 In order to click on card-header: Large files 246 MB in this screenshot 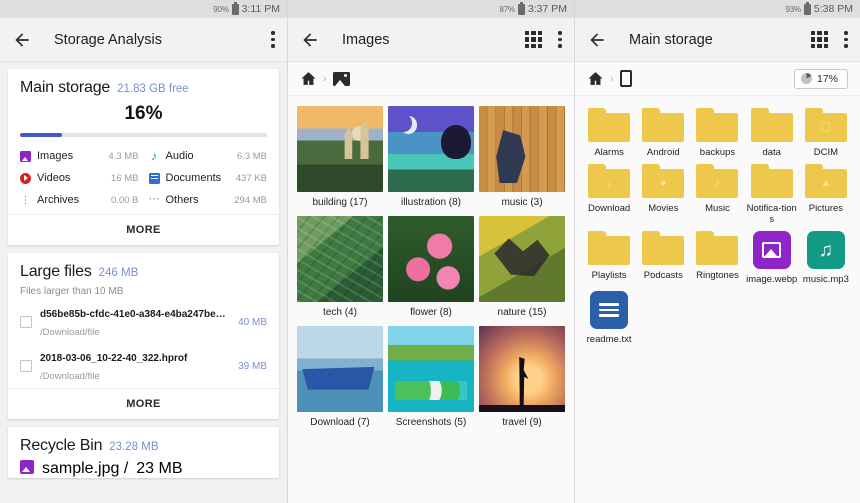, I will do `click(143, 272)`.